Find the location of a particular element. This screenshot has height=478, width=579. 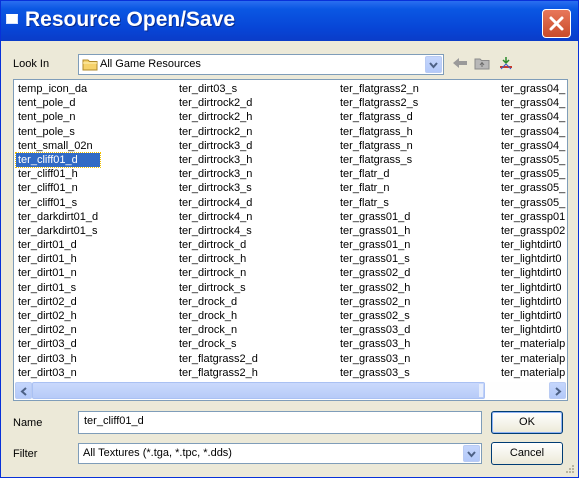

file-item: tent_pole_s is located at coordinates (58, 132).